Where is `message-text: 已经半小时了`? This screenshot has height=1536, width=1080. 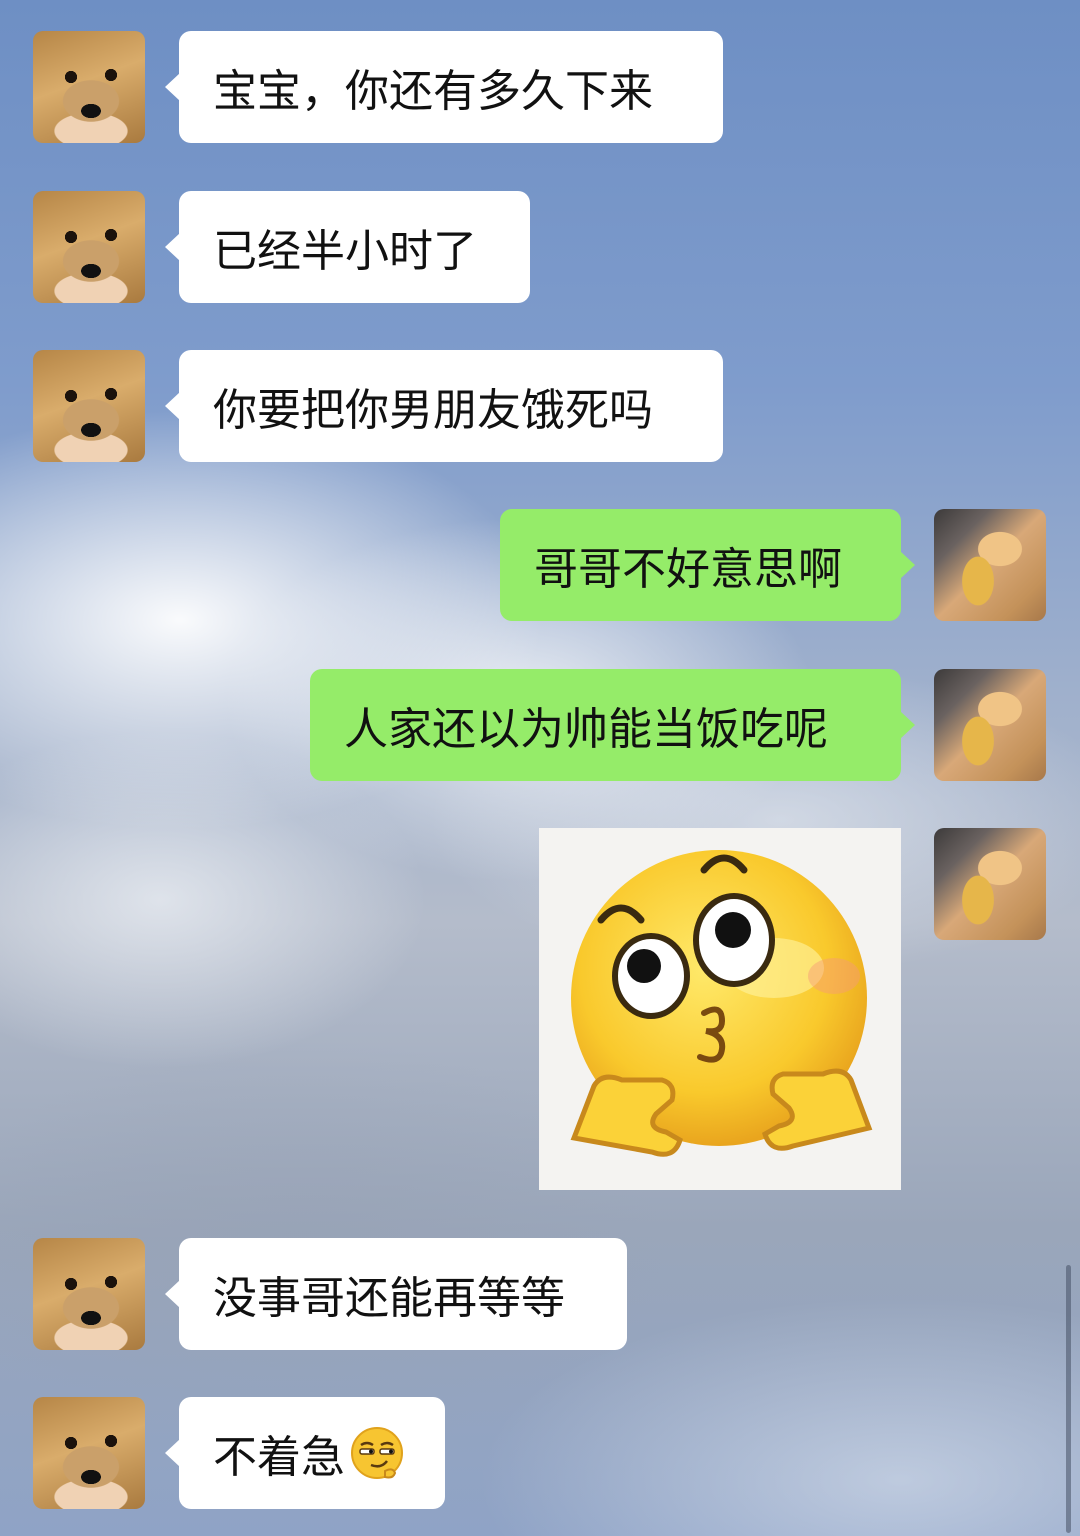
message-text: 已经半小时了 is located at coordinates (345, 251).